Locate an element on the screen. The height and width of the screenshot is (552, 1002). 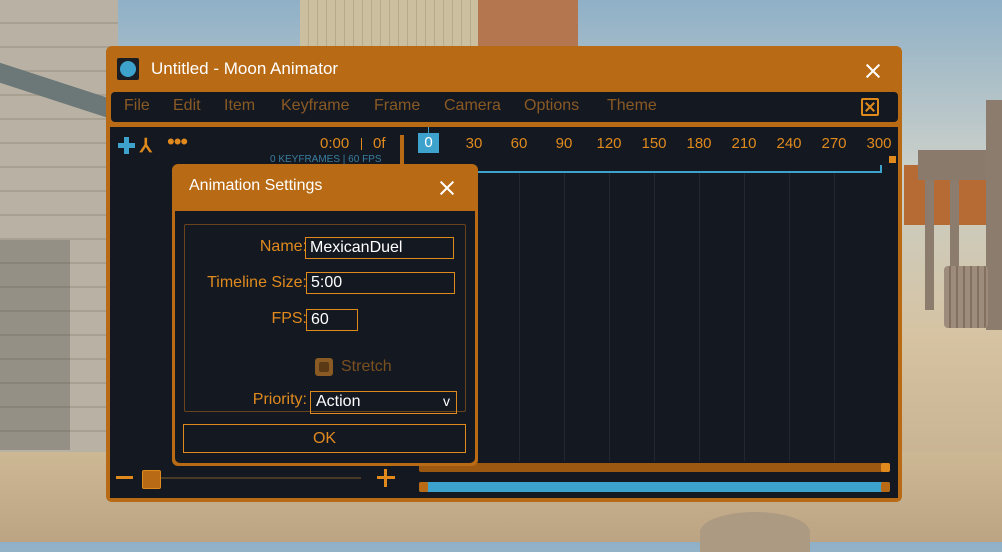
zoom-slider-track is located at coordinates (257, 478).